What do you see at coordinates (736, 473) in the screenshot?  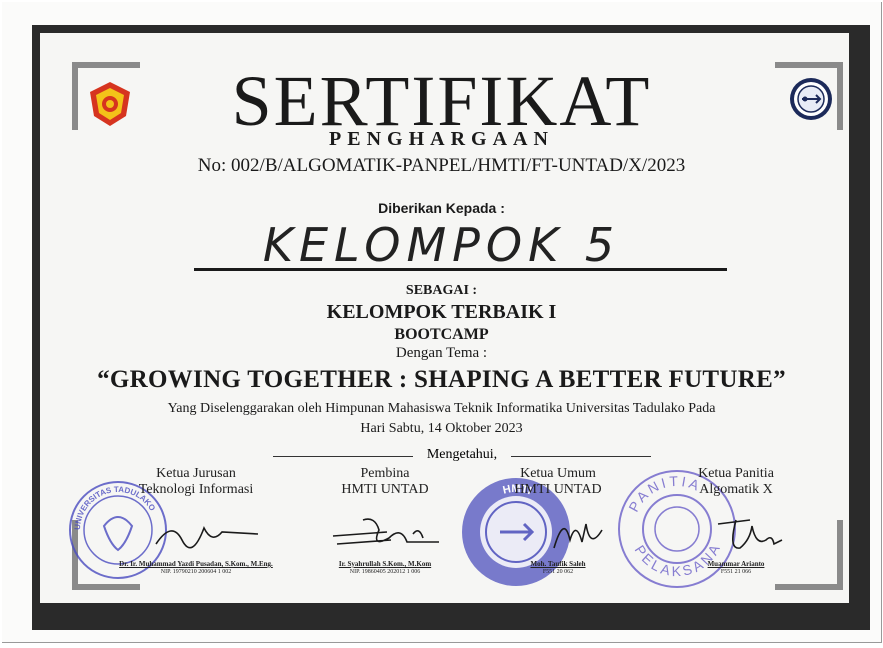 I see `signatory-role-line1: Ketua Panitia` at bounding box center [736, 473].